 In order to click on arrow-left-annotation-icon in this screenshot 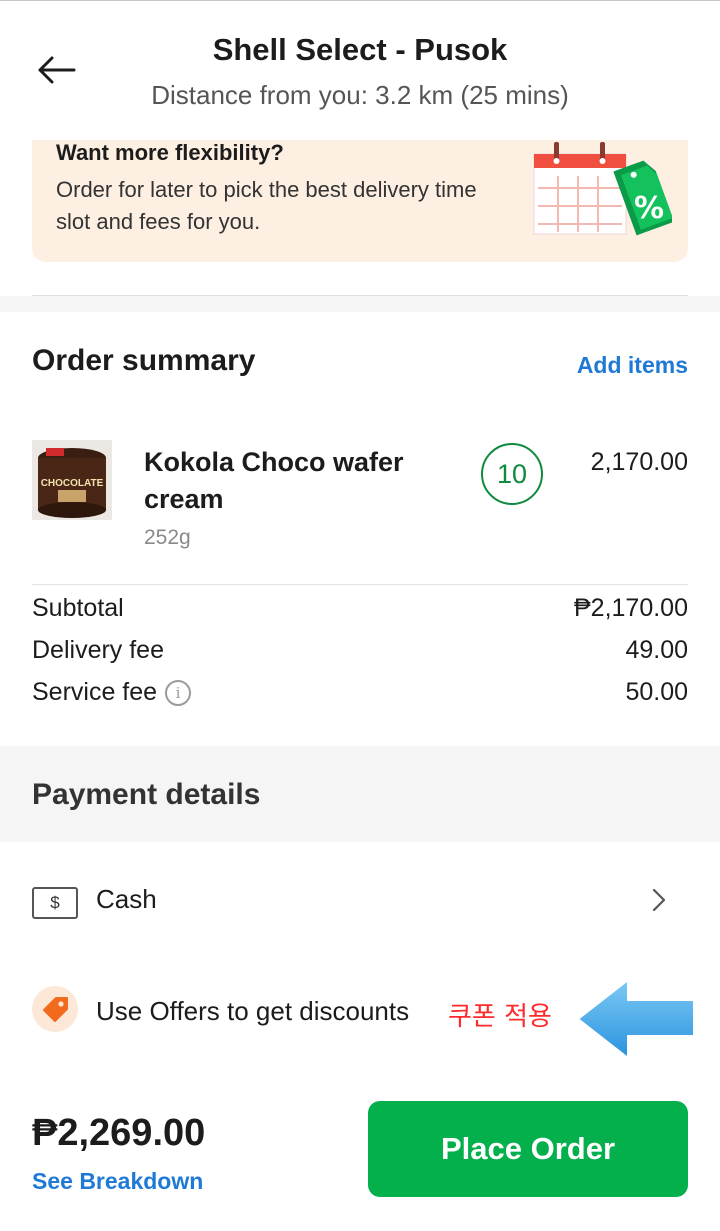, I will do `click(636, 1019)`.